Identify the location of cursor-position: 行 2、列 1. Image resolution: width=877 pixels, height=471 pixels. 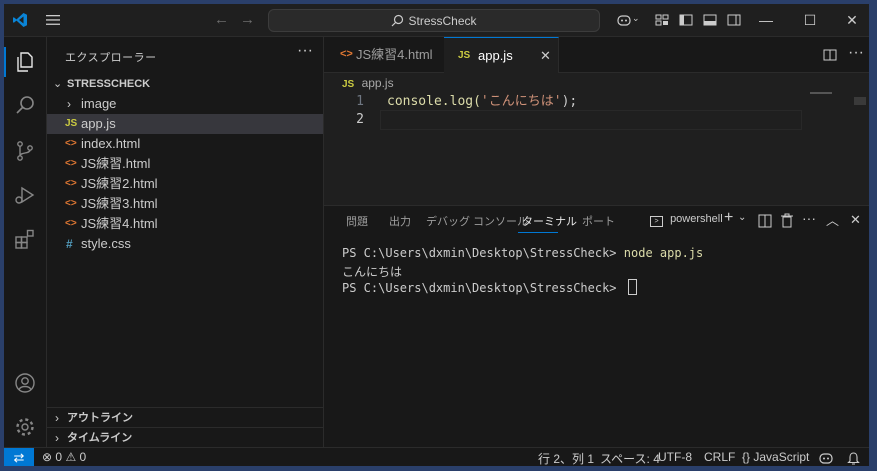
(566, 458).